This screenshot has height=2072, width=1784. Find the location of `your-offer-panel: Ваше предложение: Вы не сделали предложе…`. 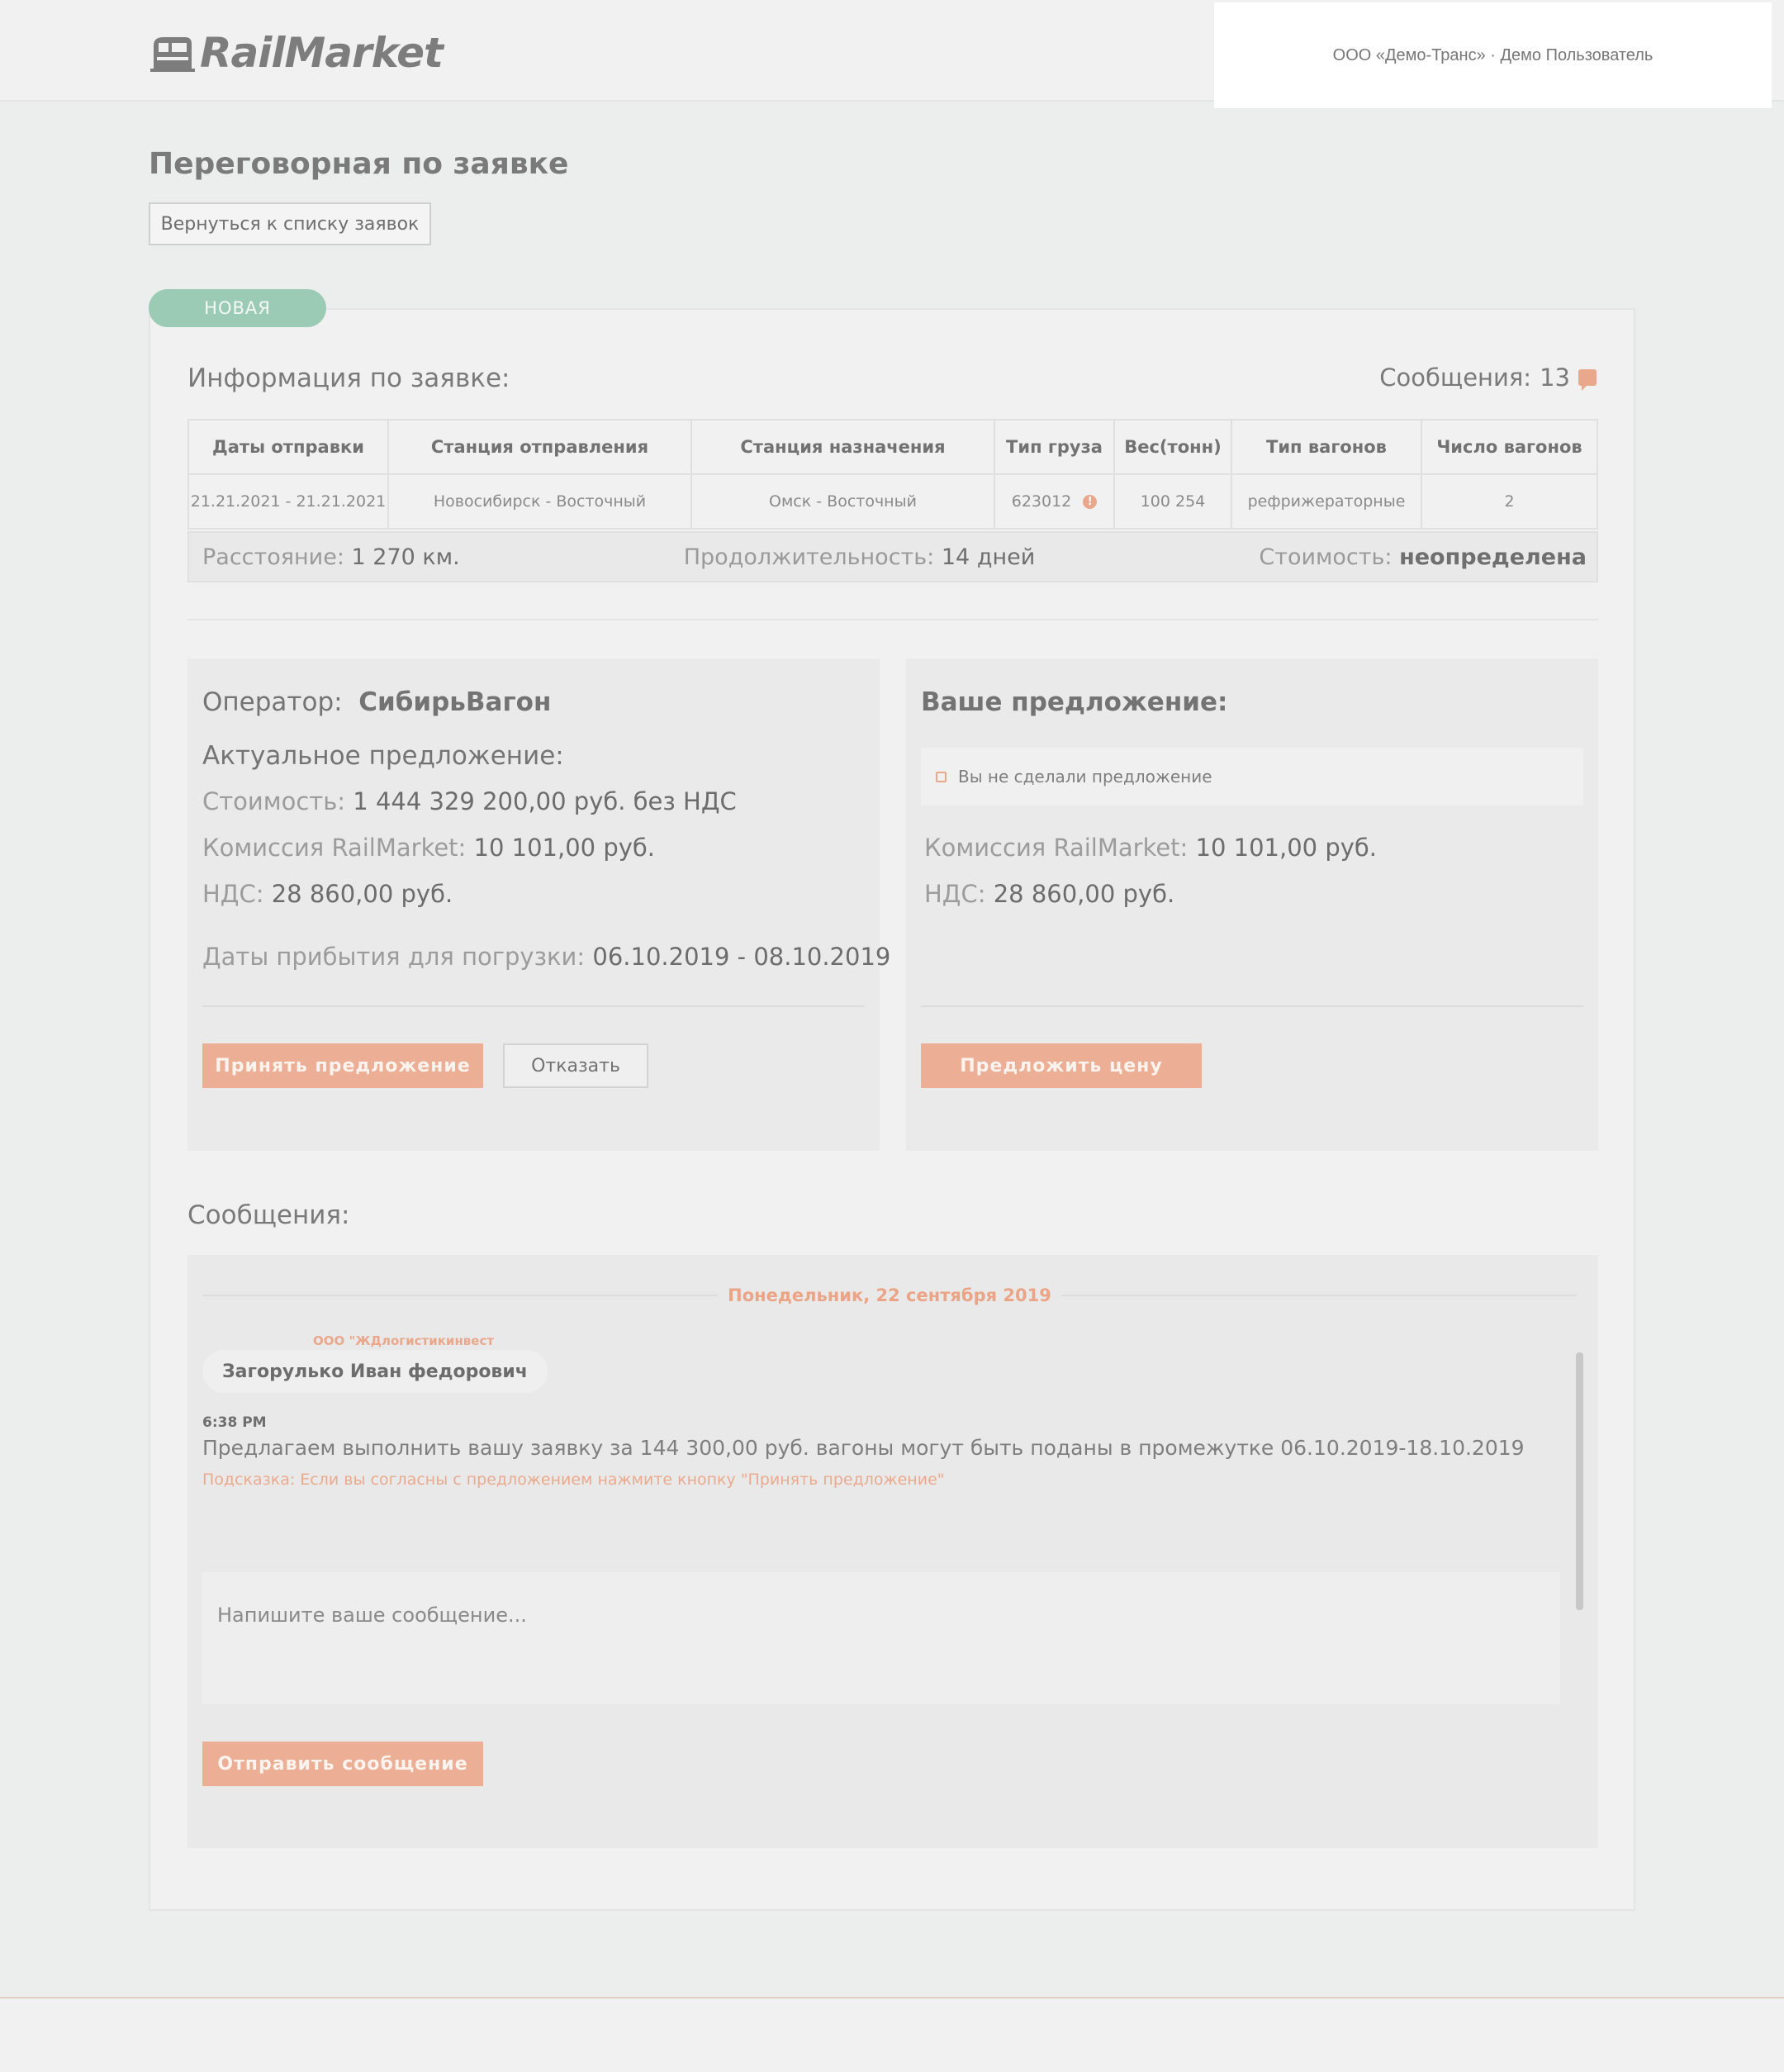

your-offer-panel: Ваше предложение: Вы не сделали предложе… is located at coordinates (1252, 904).